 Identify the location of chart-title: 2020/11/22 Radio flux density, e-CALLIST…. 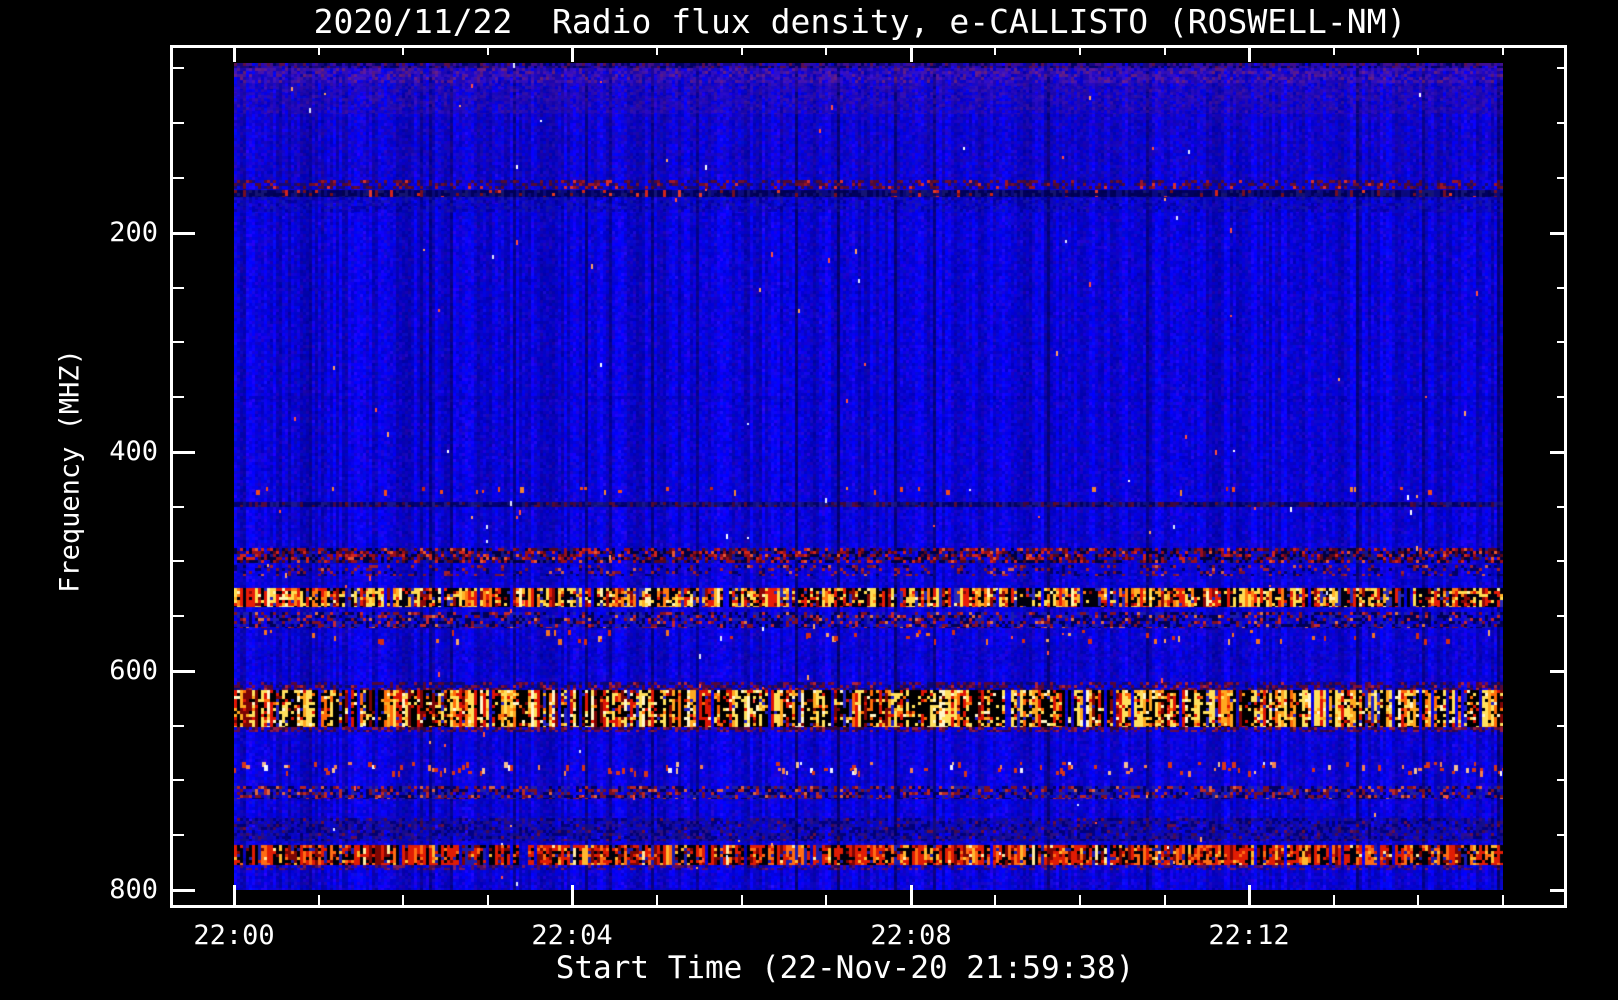
(860, 21).